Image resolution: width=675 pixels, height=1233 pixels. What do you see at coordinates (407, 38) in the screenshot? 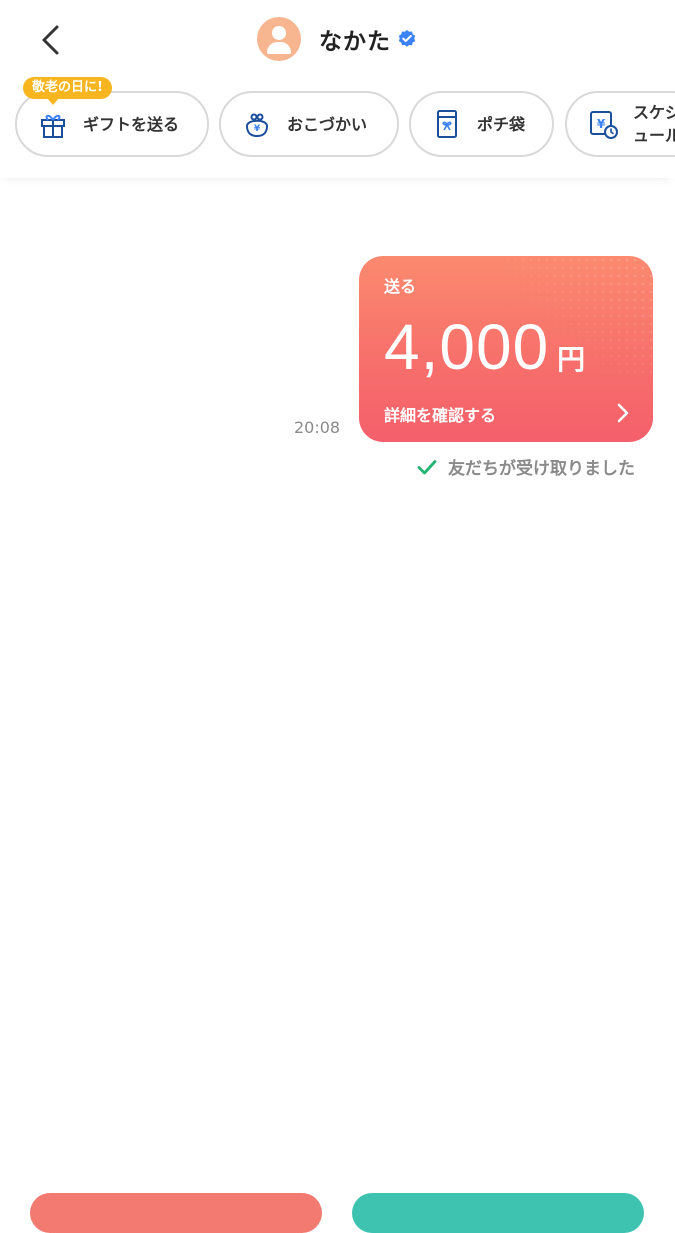
I see `verified-badge-icon` at bounding box center [407, 38].